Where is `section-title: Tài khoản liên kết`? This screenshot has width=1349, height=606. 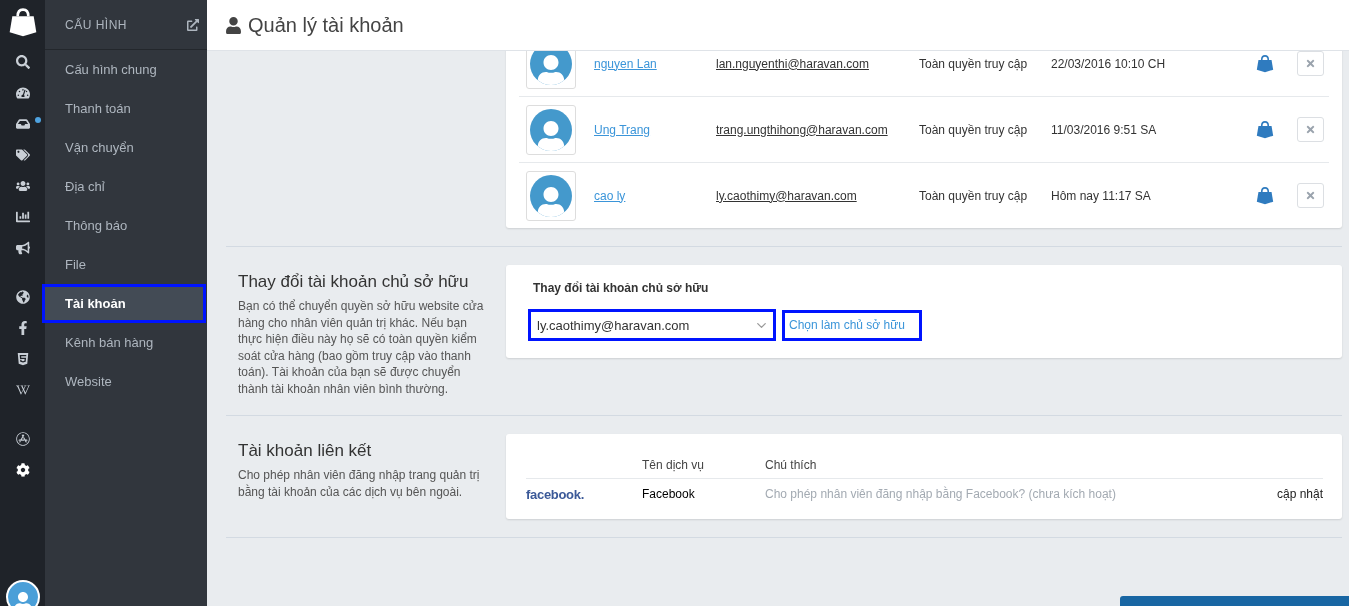 section-title: Tài khoản liên kết is located at coordinates (305, 451).